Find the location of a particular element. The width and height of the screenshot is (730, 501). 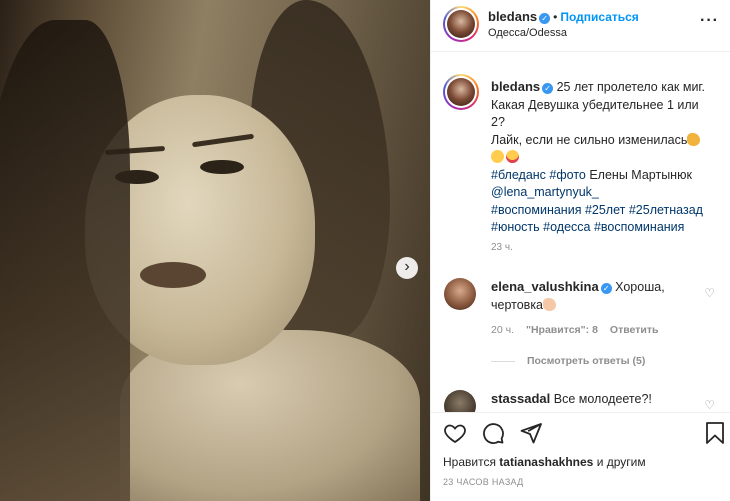

header-user: bledans ✓ • Подписаться is located at coordinates (563, 16).